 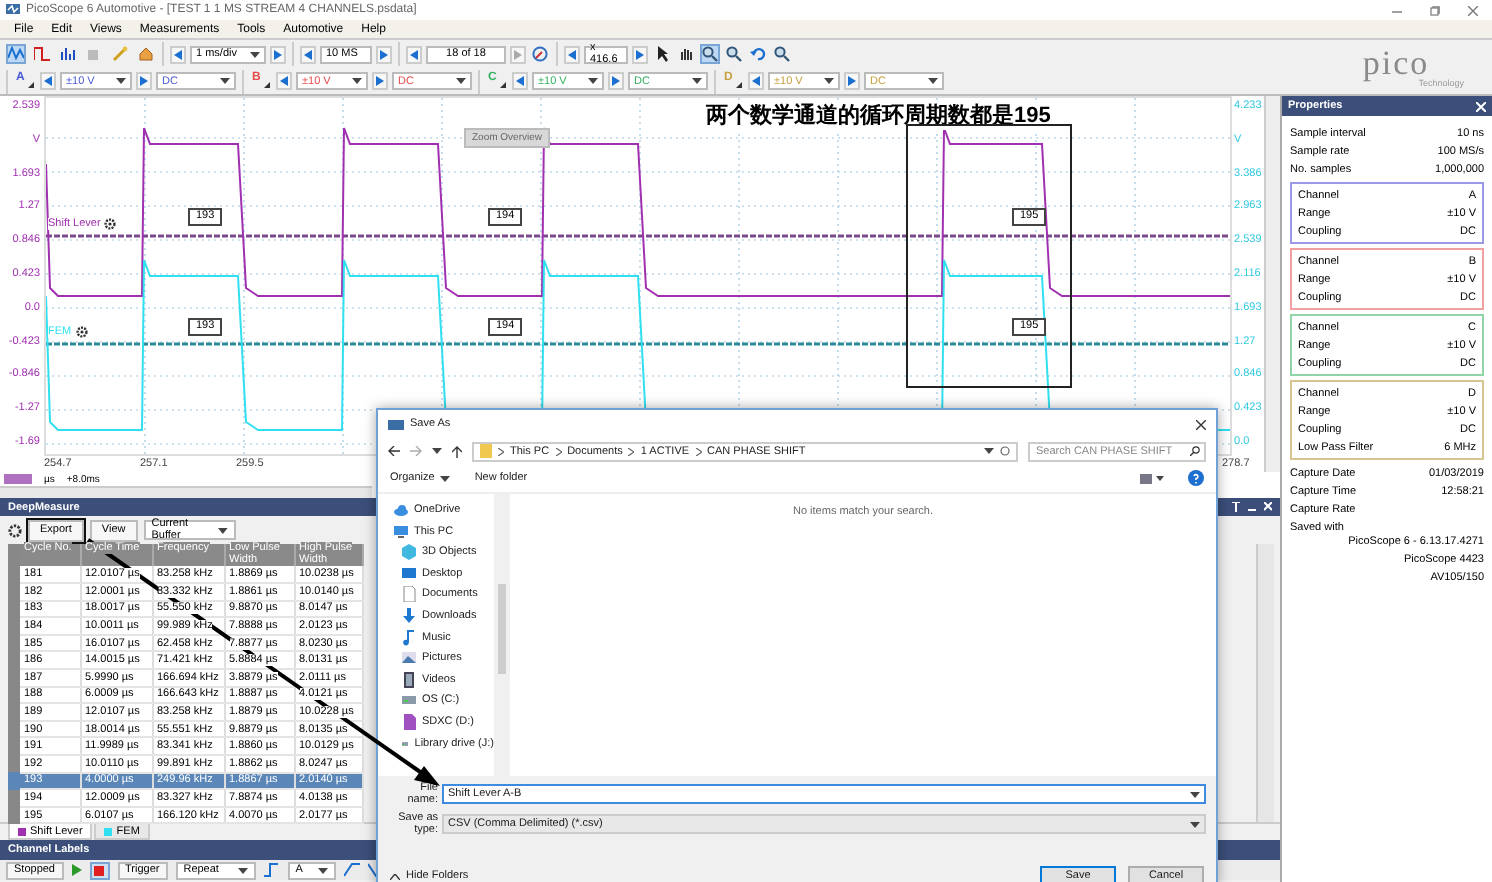 I want to click on home-icon, so click(x=146, y=54).